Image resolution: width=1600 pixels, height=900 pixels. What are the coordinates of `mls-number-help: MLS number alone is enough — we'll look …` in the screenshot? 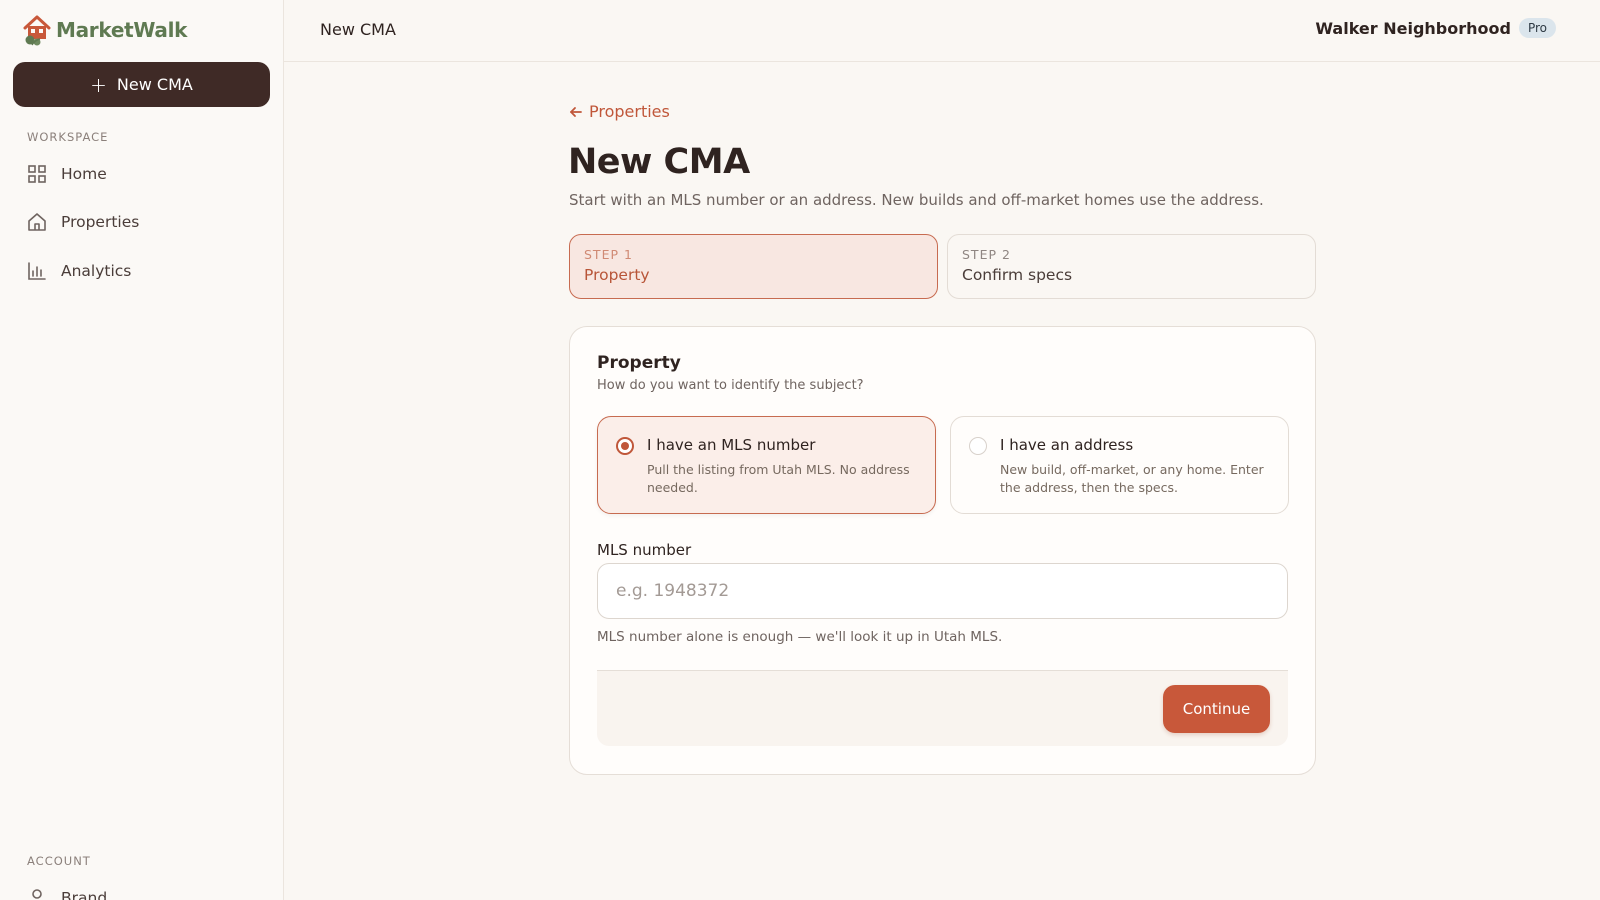 It's located at (800, 637).